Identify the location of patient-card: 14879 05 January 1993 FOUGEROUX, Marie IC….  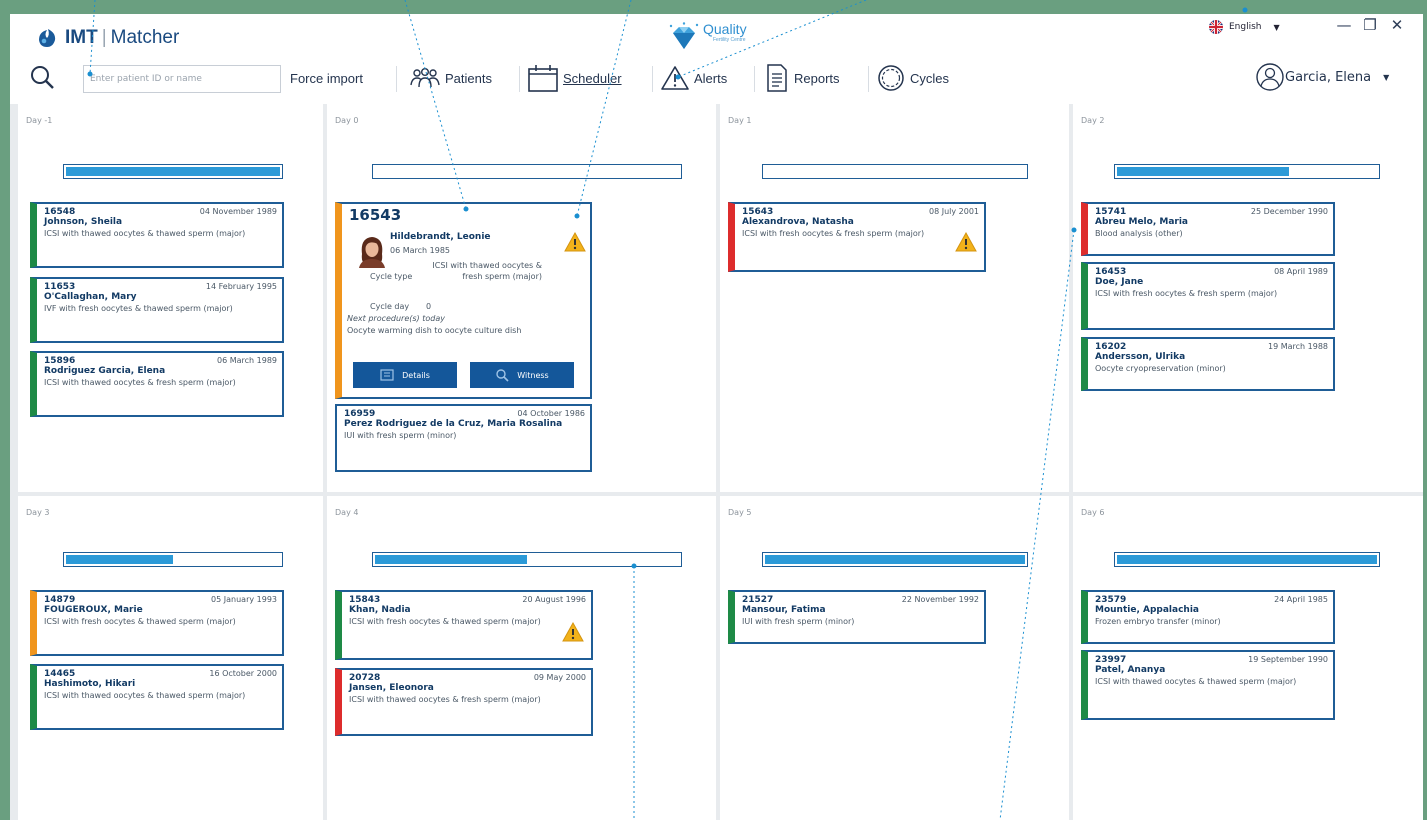
(157, 623).